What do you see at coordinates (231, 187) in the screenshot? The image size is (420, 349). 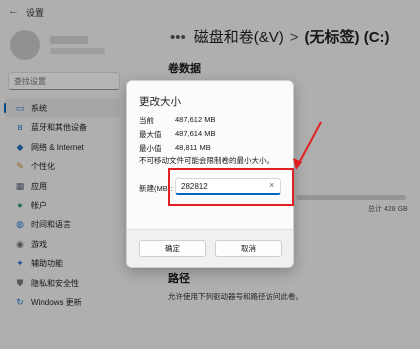 I see `annotation-highlight-box` at bounding box center [231, 187].